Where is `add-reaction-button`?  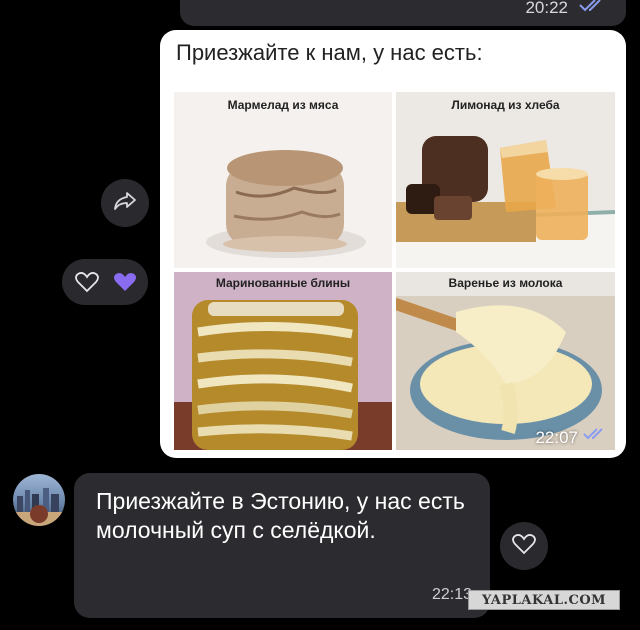
add-reaction-button is located at coordinates (524, 546).